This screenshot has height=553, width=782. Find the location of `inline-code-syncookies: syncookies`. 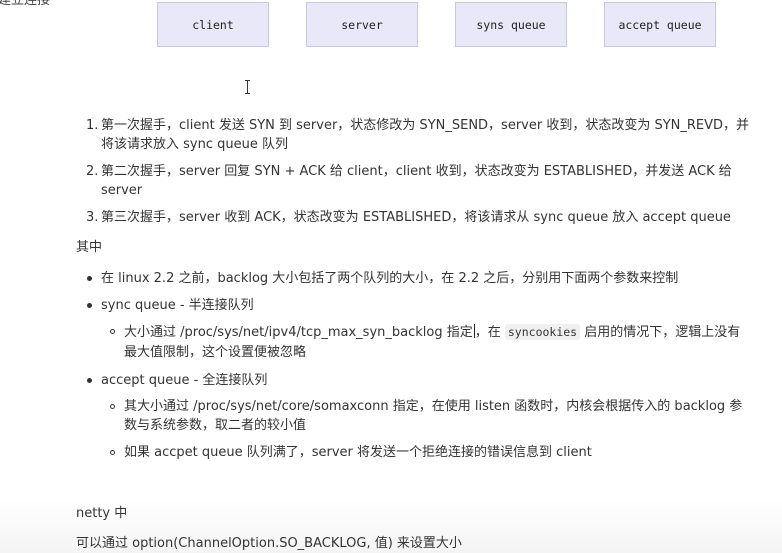

inline-code-syncookies: syncookies is located at coordinates (542, 332).